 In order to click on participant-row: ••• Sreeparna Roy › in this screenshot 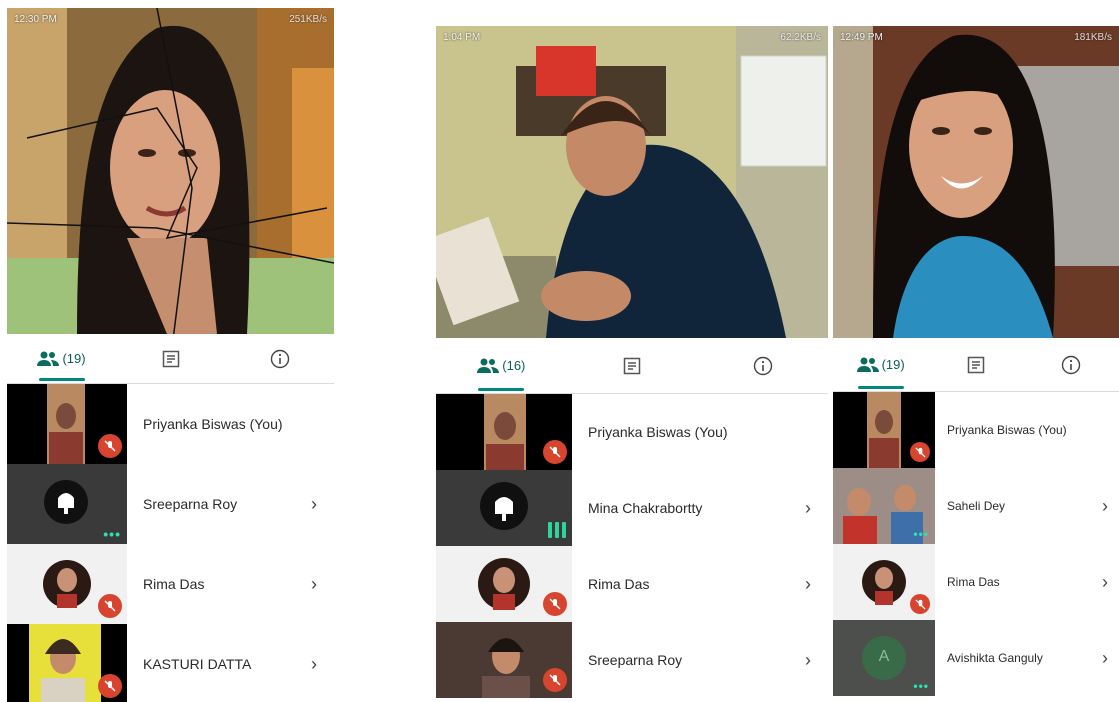, I will do `click(170, 504)`.